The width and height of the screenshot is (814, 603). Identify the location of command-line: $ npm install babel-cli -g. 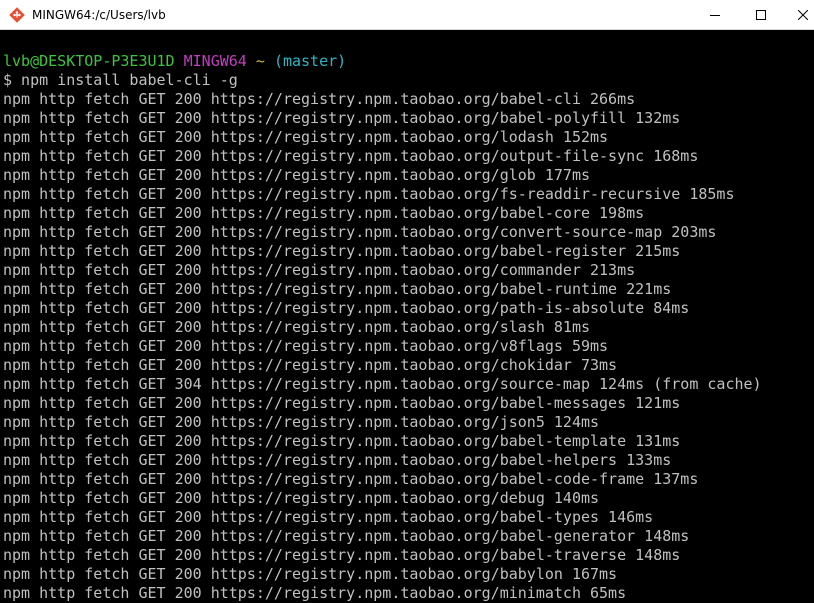
(120, 80).